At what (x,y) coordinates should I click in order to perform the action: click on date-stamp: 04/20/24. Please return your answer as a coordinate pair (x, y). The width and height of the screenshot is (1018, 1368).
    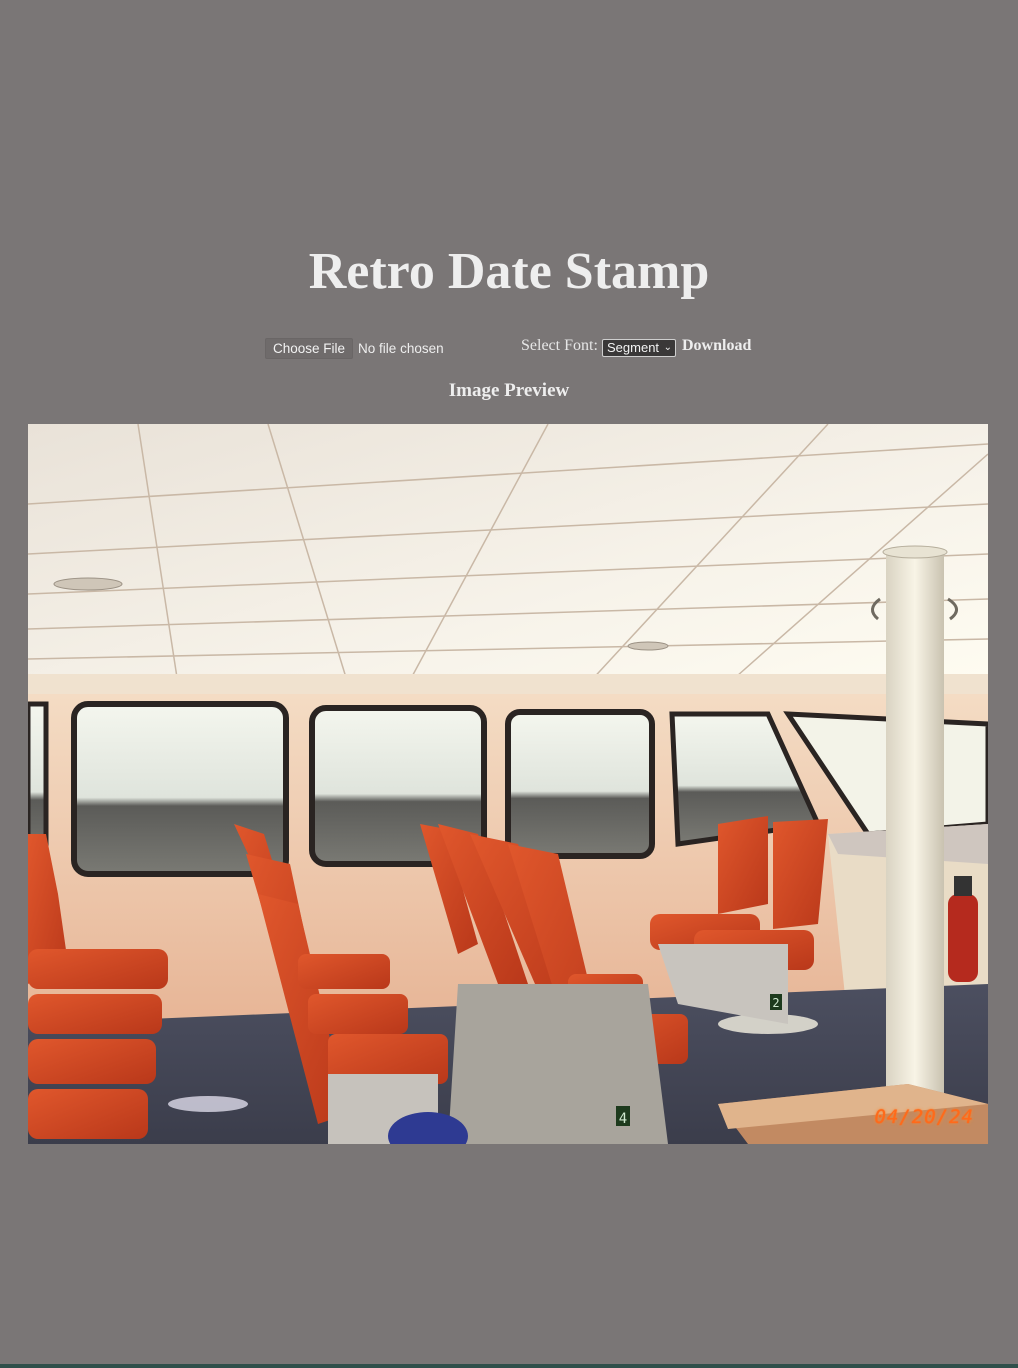
    Looking at the image, I should click on (924, 1117).